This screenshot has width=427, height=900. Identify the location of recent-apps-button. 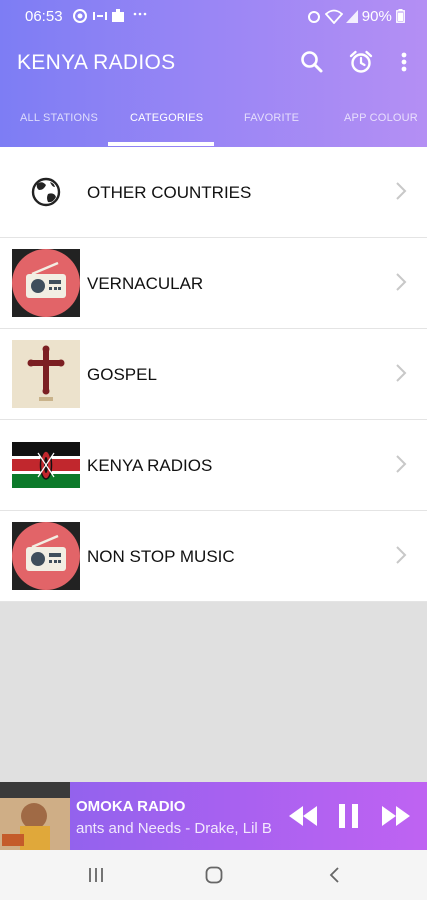
(96, 877).